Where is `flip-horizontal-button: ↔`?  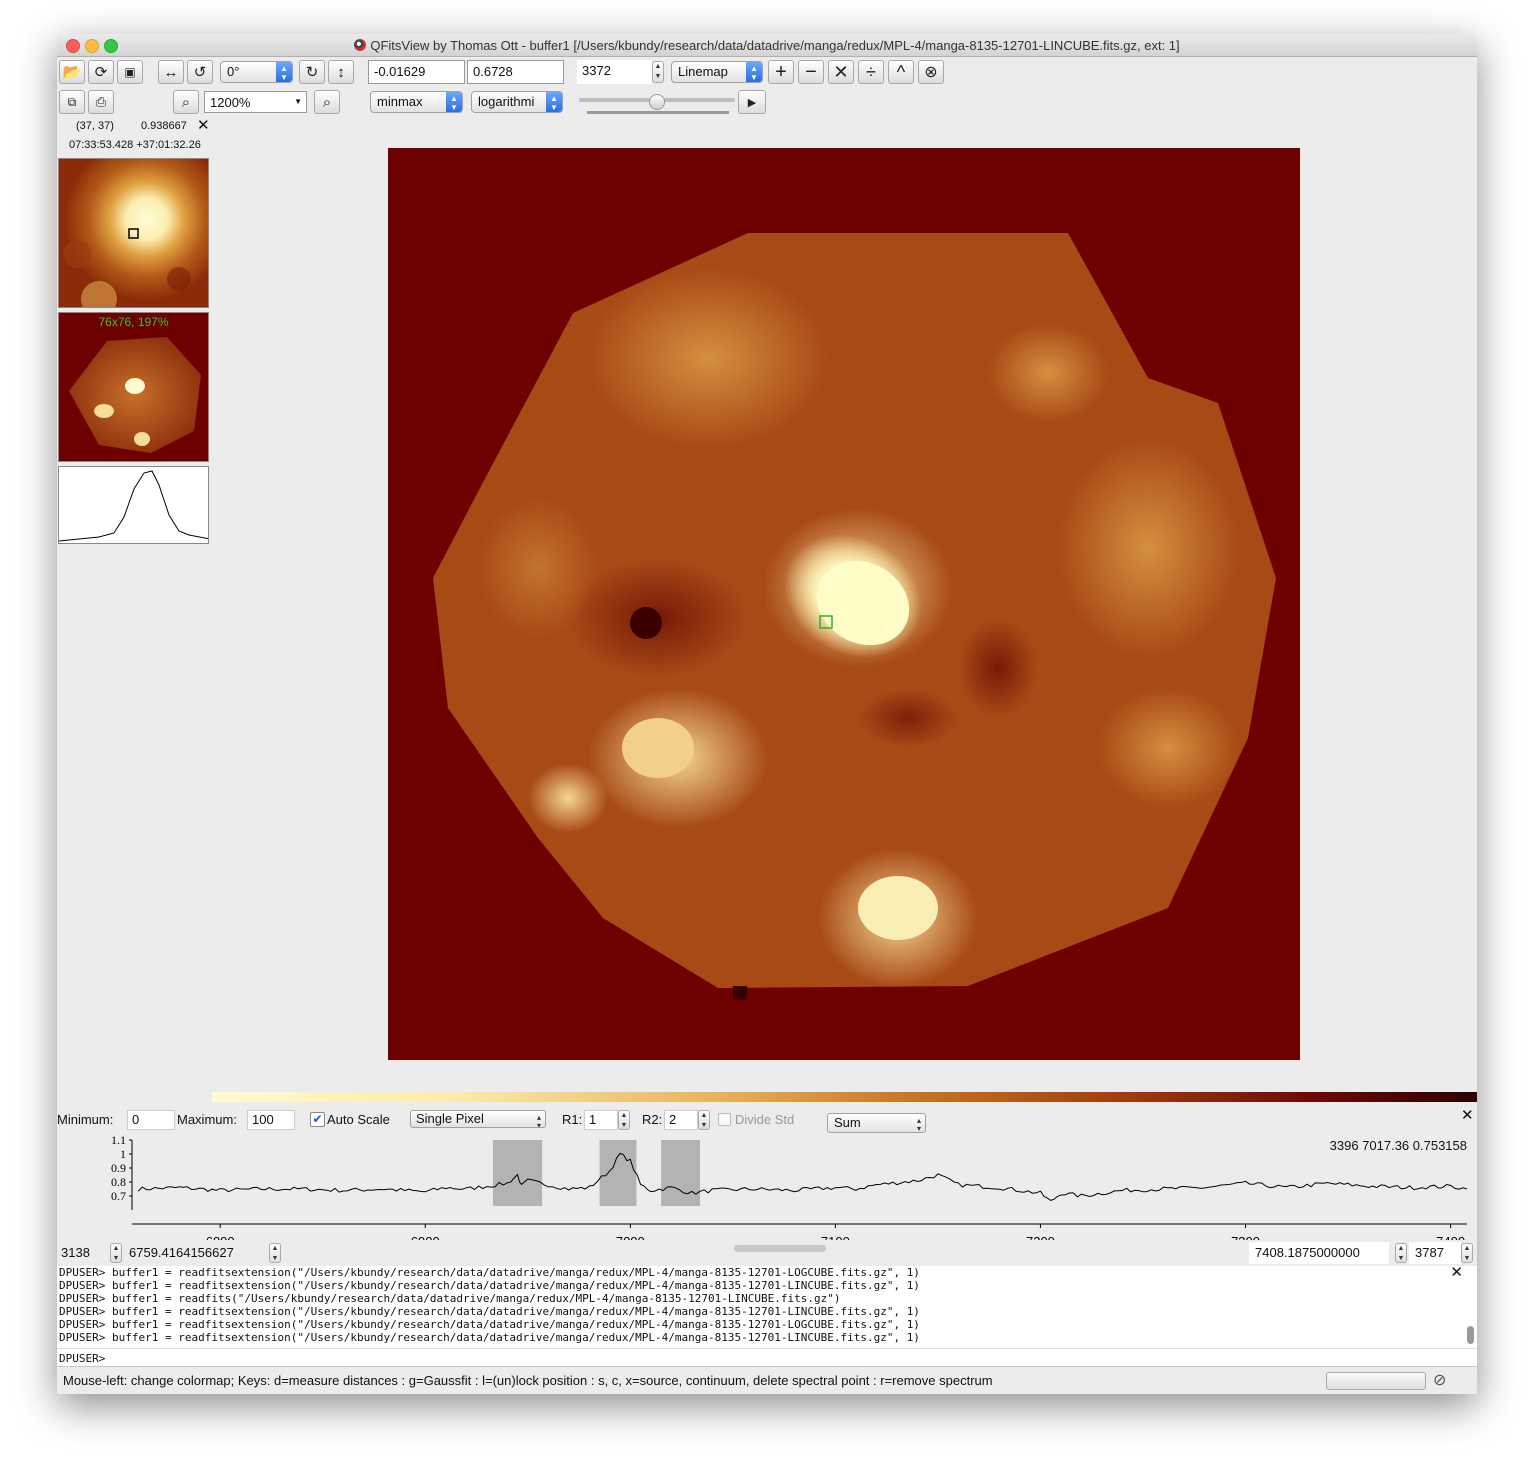
flip-horizontal-button: ↔ is located at coordinates (171, 72).